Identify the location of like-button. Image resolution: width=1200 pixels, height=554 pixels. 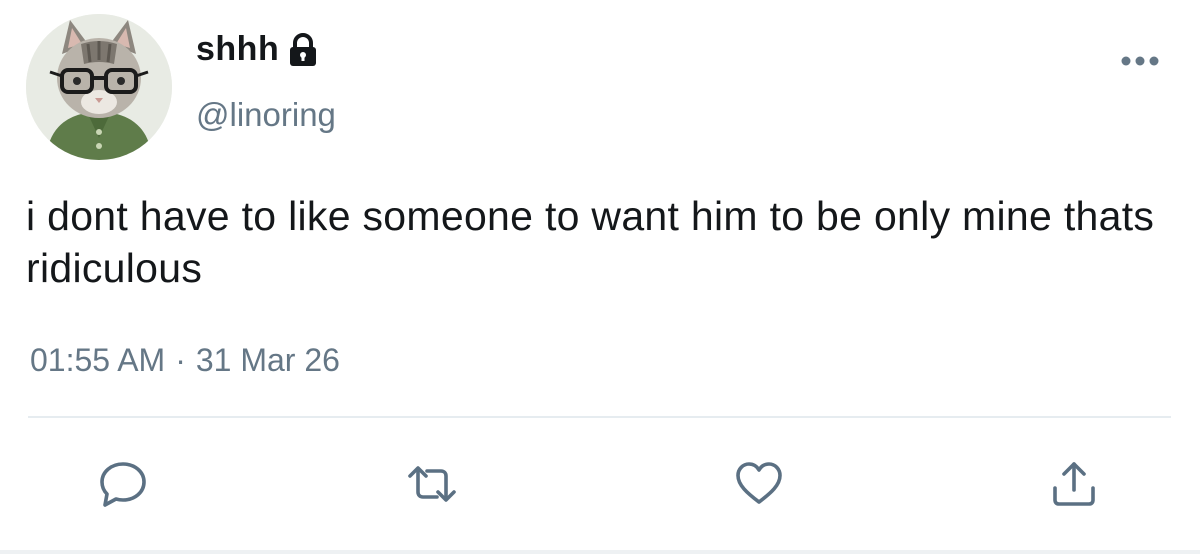
(759, 484).